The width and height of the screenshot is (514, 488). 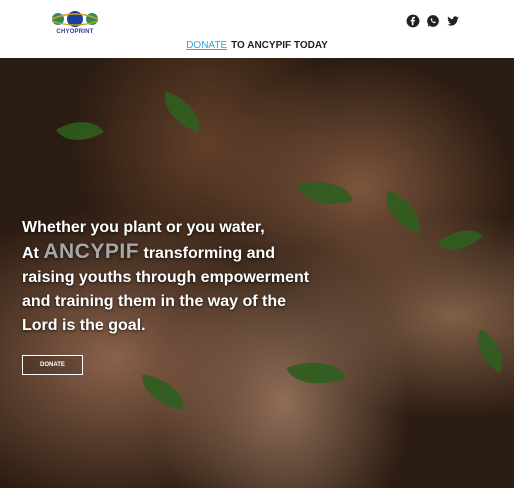 I want to click on donate-link: DONATE, so click(x=206, y=45).